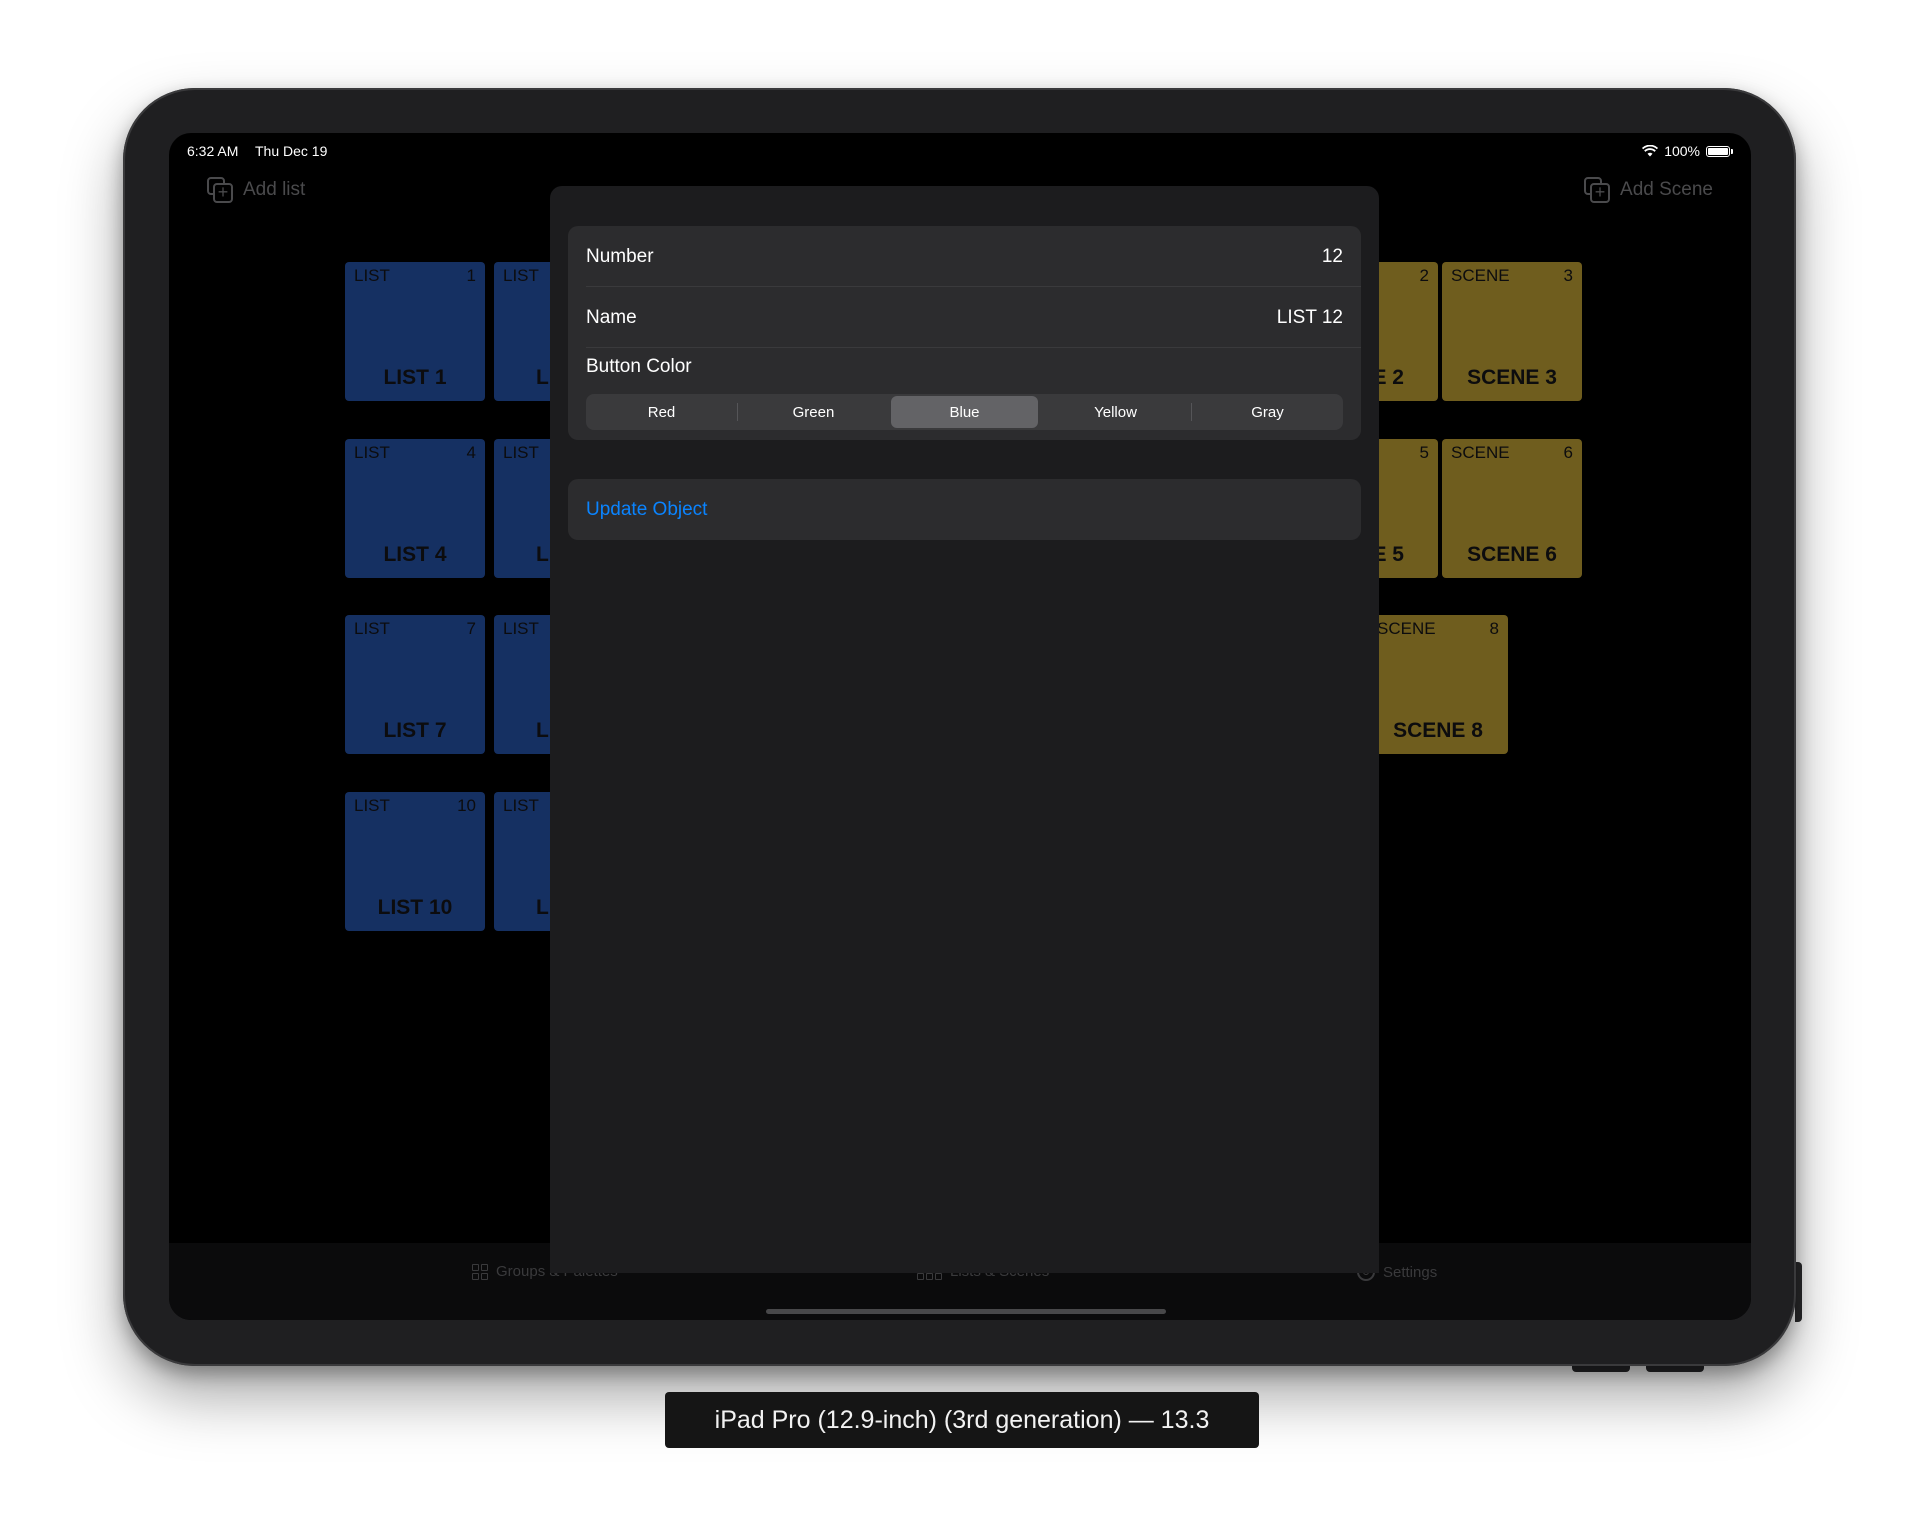  What do you see at coordinates (415, 730) in the screenshot?
I see `tile-name: LIST 7` at bounding box center [415, 730].